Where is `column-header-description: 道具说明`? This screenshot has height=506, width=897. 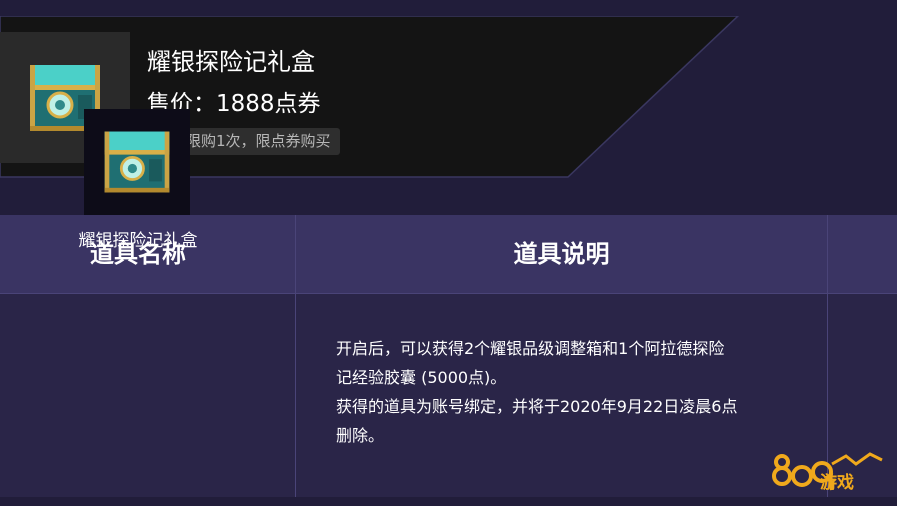
column-header-description: 道具说明 is located at coordinates (561, 254).